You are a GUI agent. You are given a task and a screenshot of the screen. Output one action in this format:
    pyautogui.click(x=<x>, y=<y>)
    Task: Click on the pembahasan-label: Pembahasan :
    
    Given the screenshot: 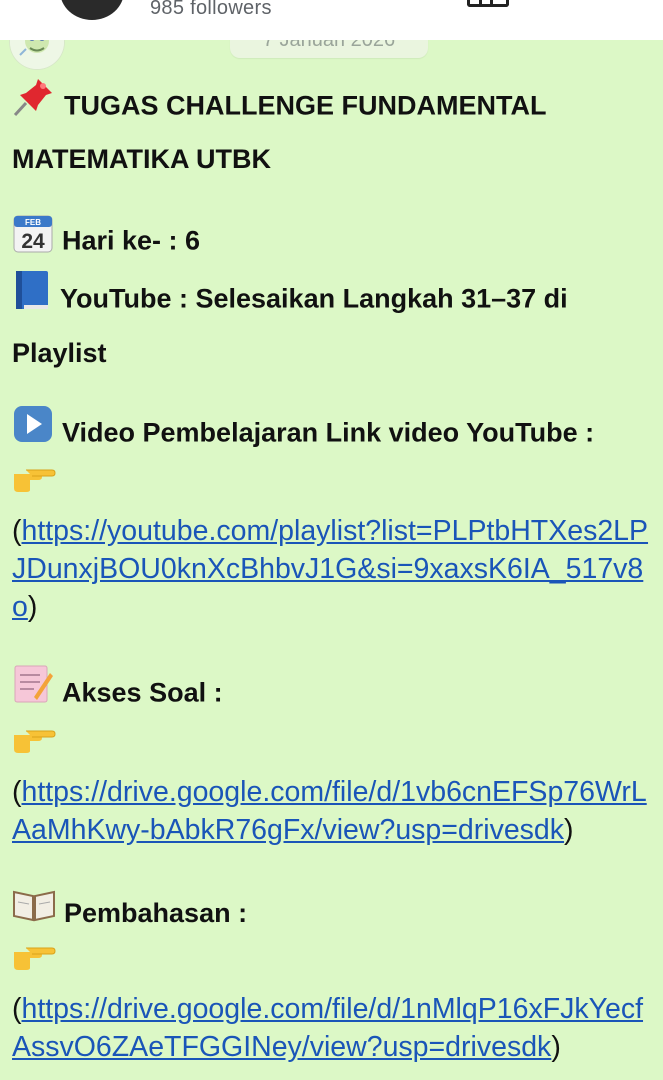 What is the action you would take?
    pyautogui.click(x=156, y=912)
    